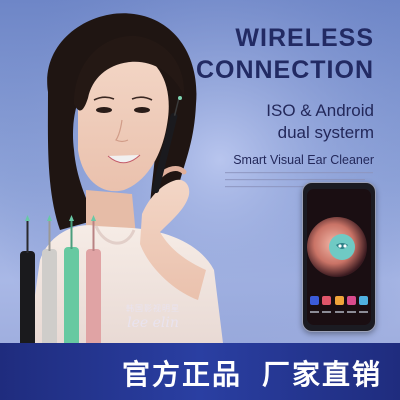  I want to click on headline-line1: WIRELESS, so click(304, 38).